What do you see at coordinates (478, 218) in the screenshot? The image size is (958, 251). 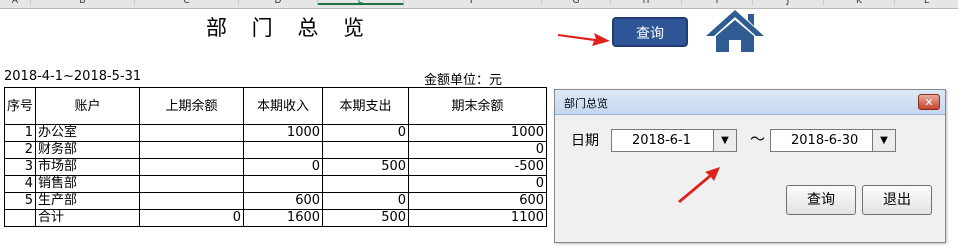 I see `cell-total-end: 1100` at bounding box center [478, 218].